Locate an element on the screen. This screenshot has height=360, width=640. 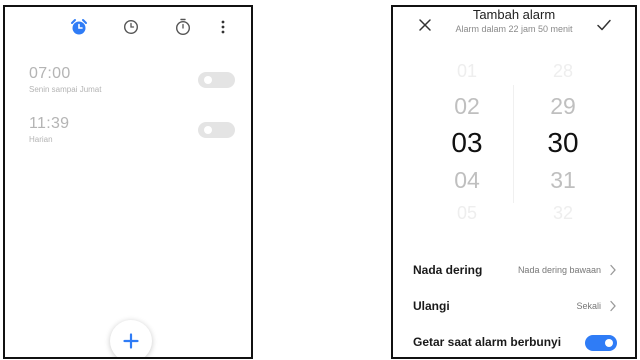
add-alarm-button is located at coordinates (131, 338).